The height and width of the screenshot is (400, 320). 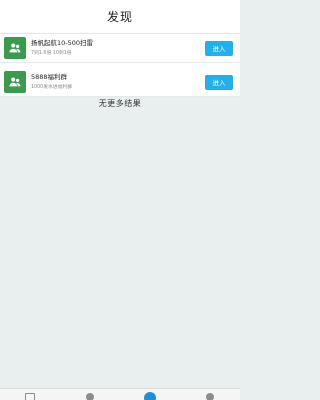 I want to click on contacts-icon, so click(x=90, y=396).